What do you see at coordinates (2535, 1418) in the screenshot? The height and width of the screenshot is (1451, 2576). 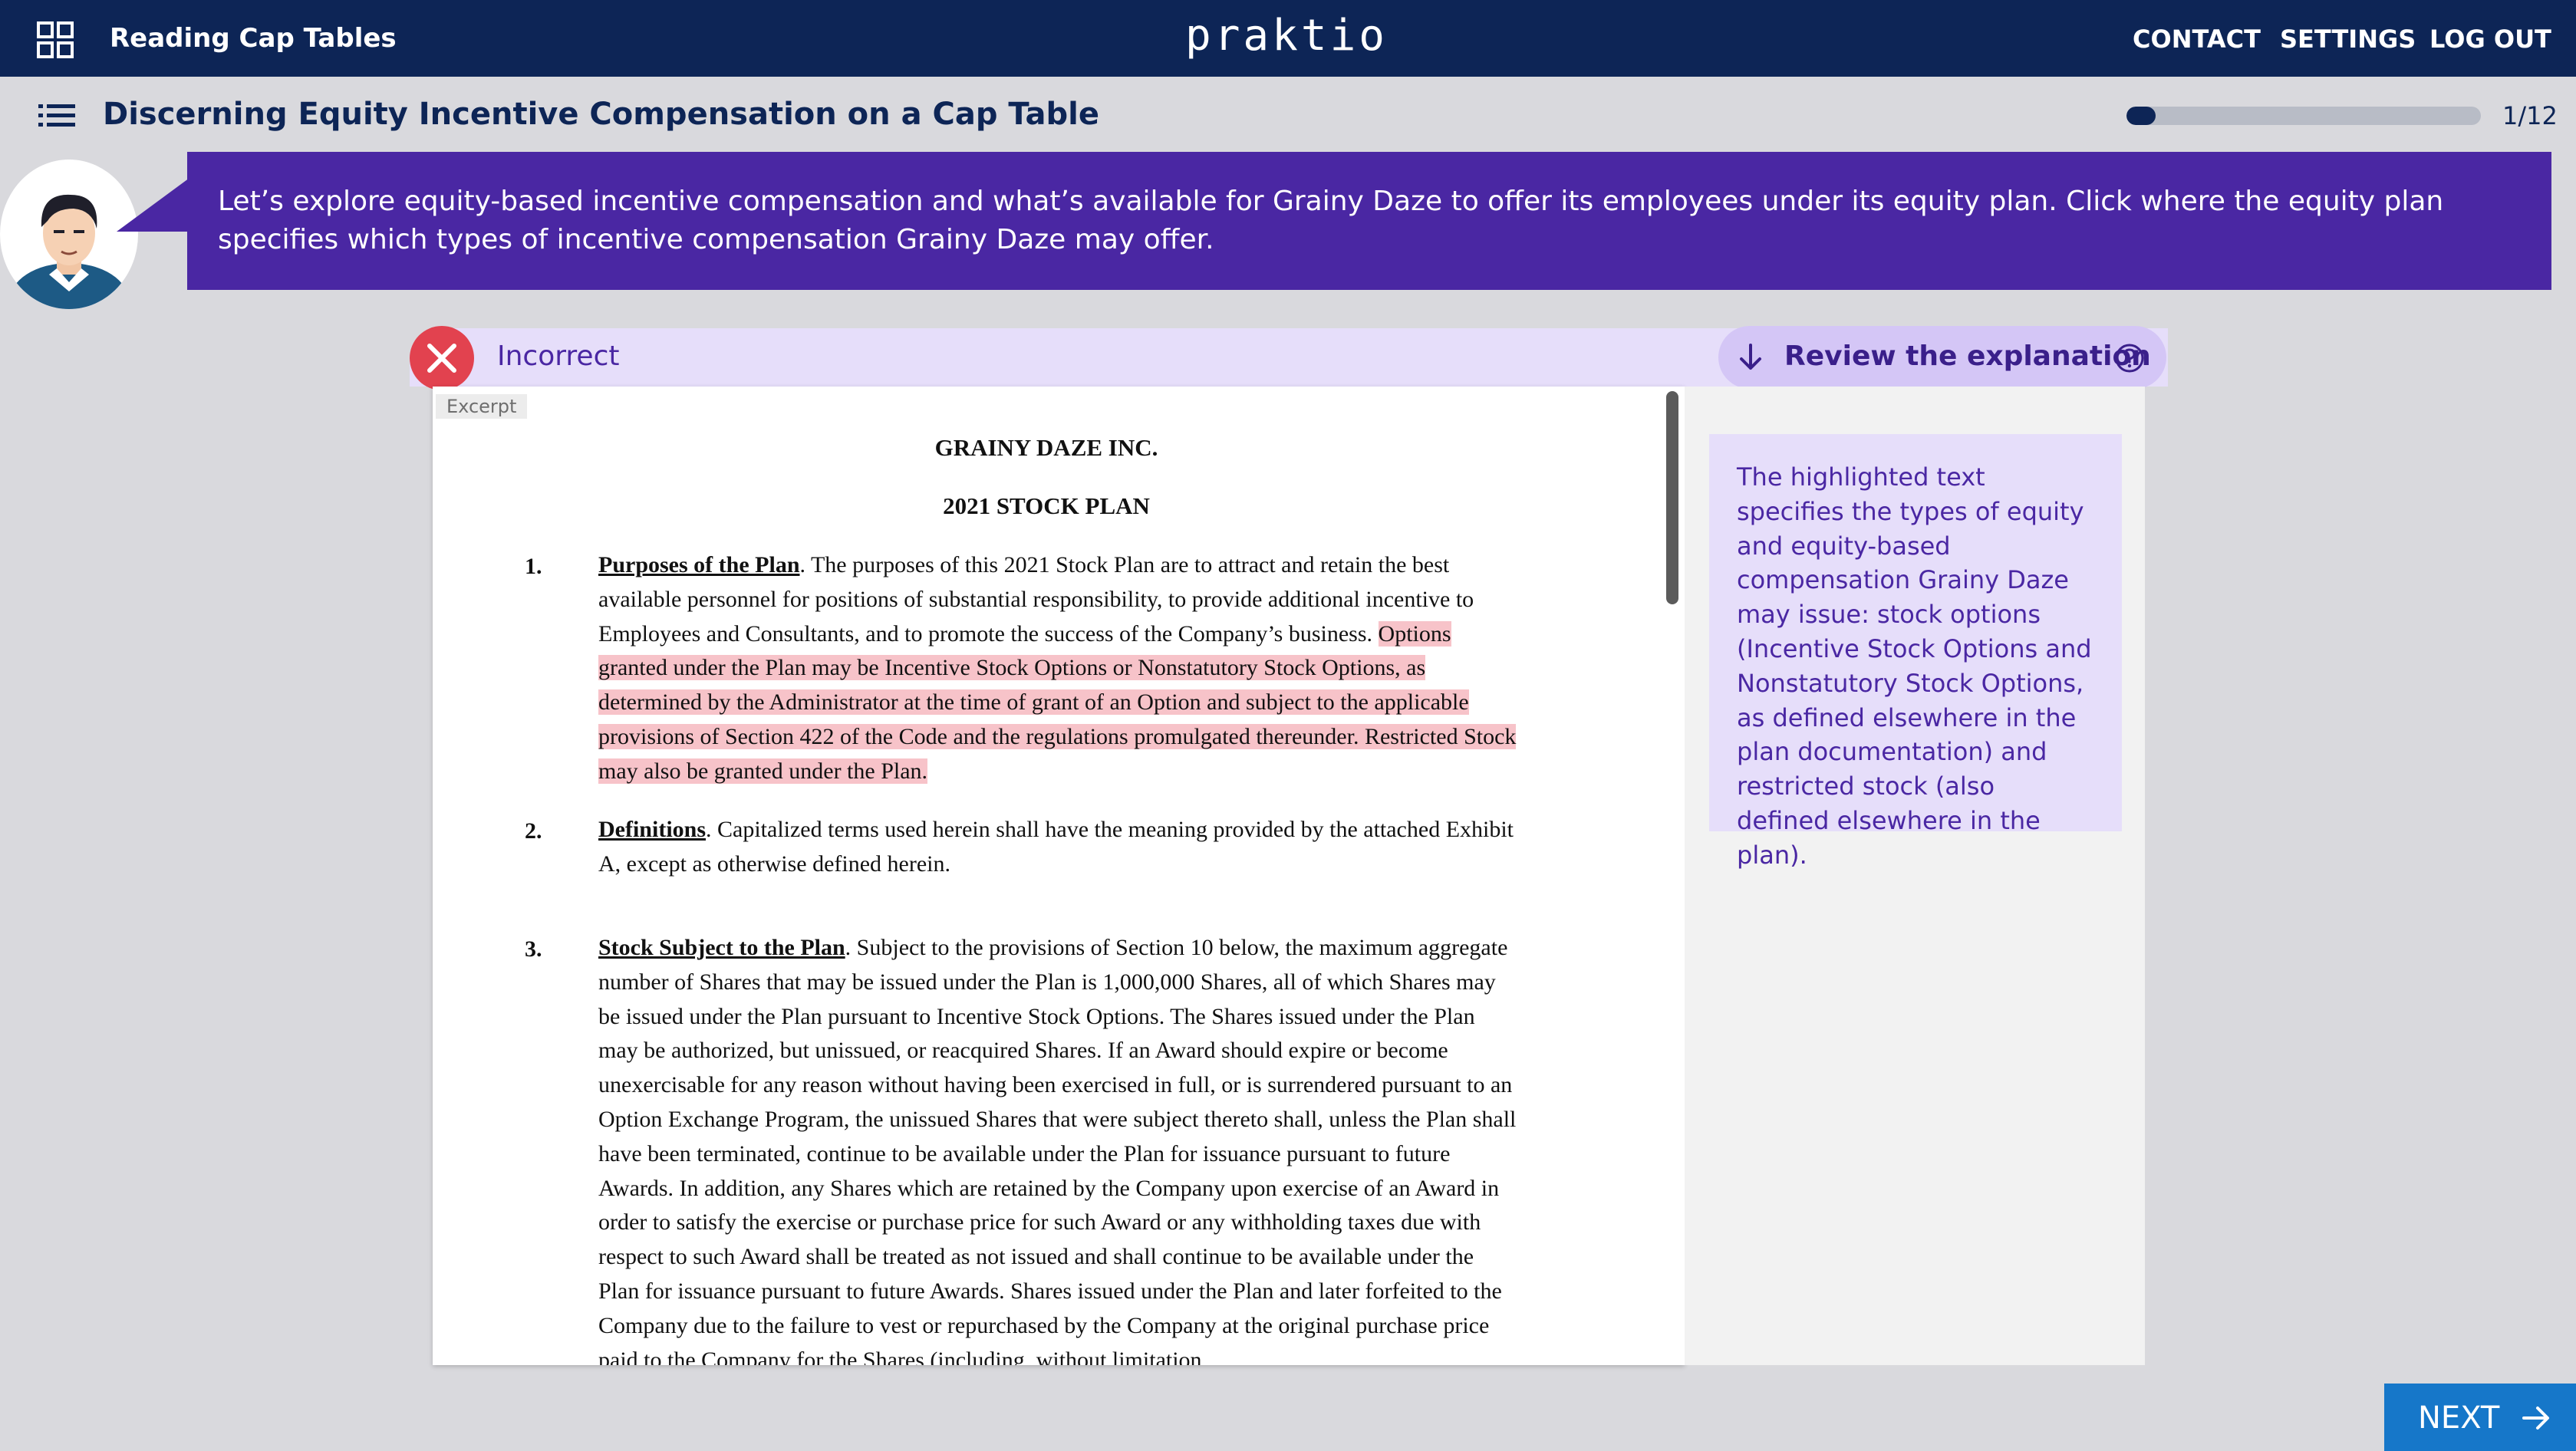 I see `arrow-right-icon` at bounding box center [2535, 1418].